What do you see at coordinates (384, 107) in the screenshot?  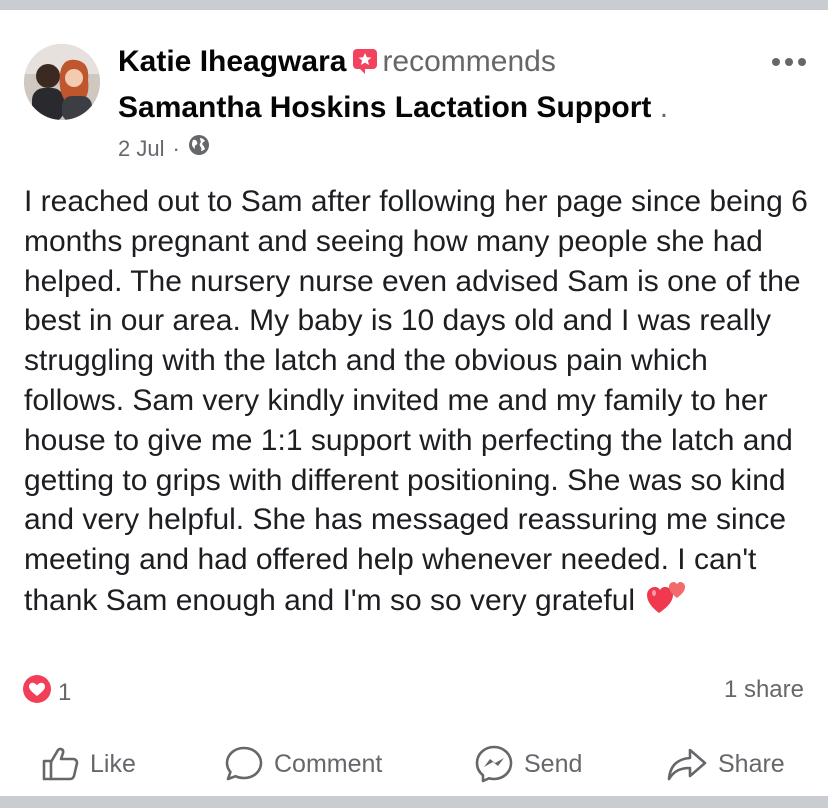 I see `recommended-page-name: Samantha Hoskins Lactation Support` at bounding box center [384, 107].